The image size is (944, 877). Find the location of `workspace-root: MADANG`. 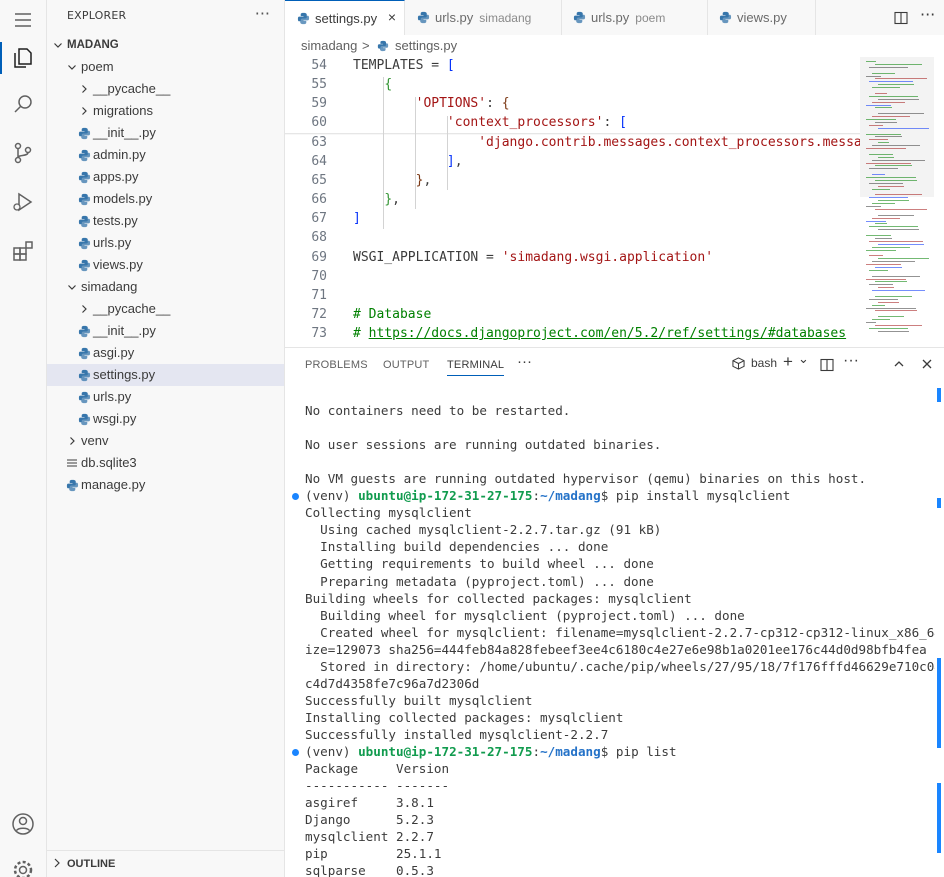

workspace-root: MADANG is located at coordinates (165, 45).